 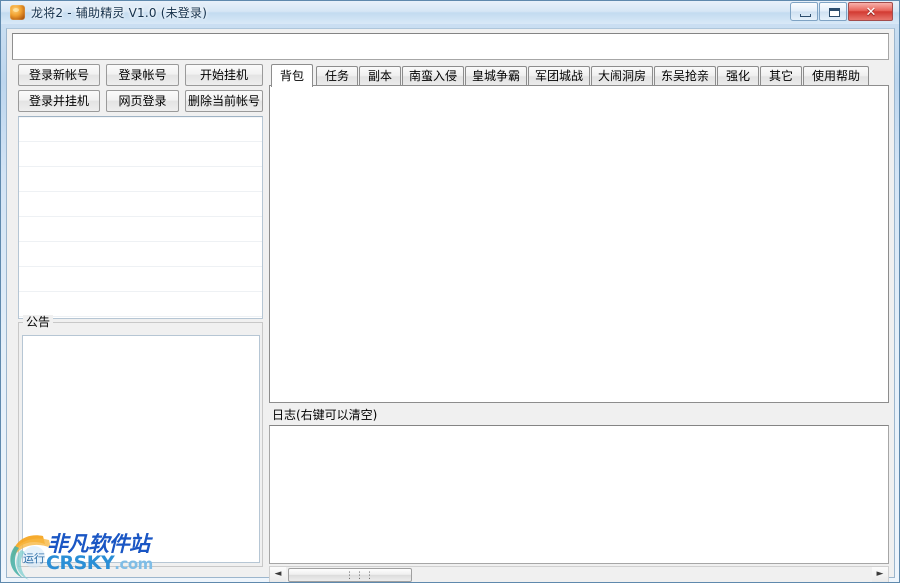 What do you see at coordinates (360, 576) in the screenshot?
I see `scrollbar-grip-icon: ⋮⋮⋮` at bounding box center [360, 576].